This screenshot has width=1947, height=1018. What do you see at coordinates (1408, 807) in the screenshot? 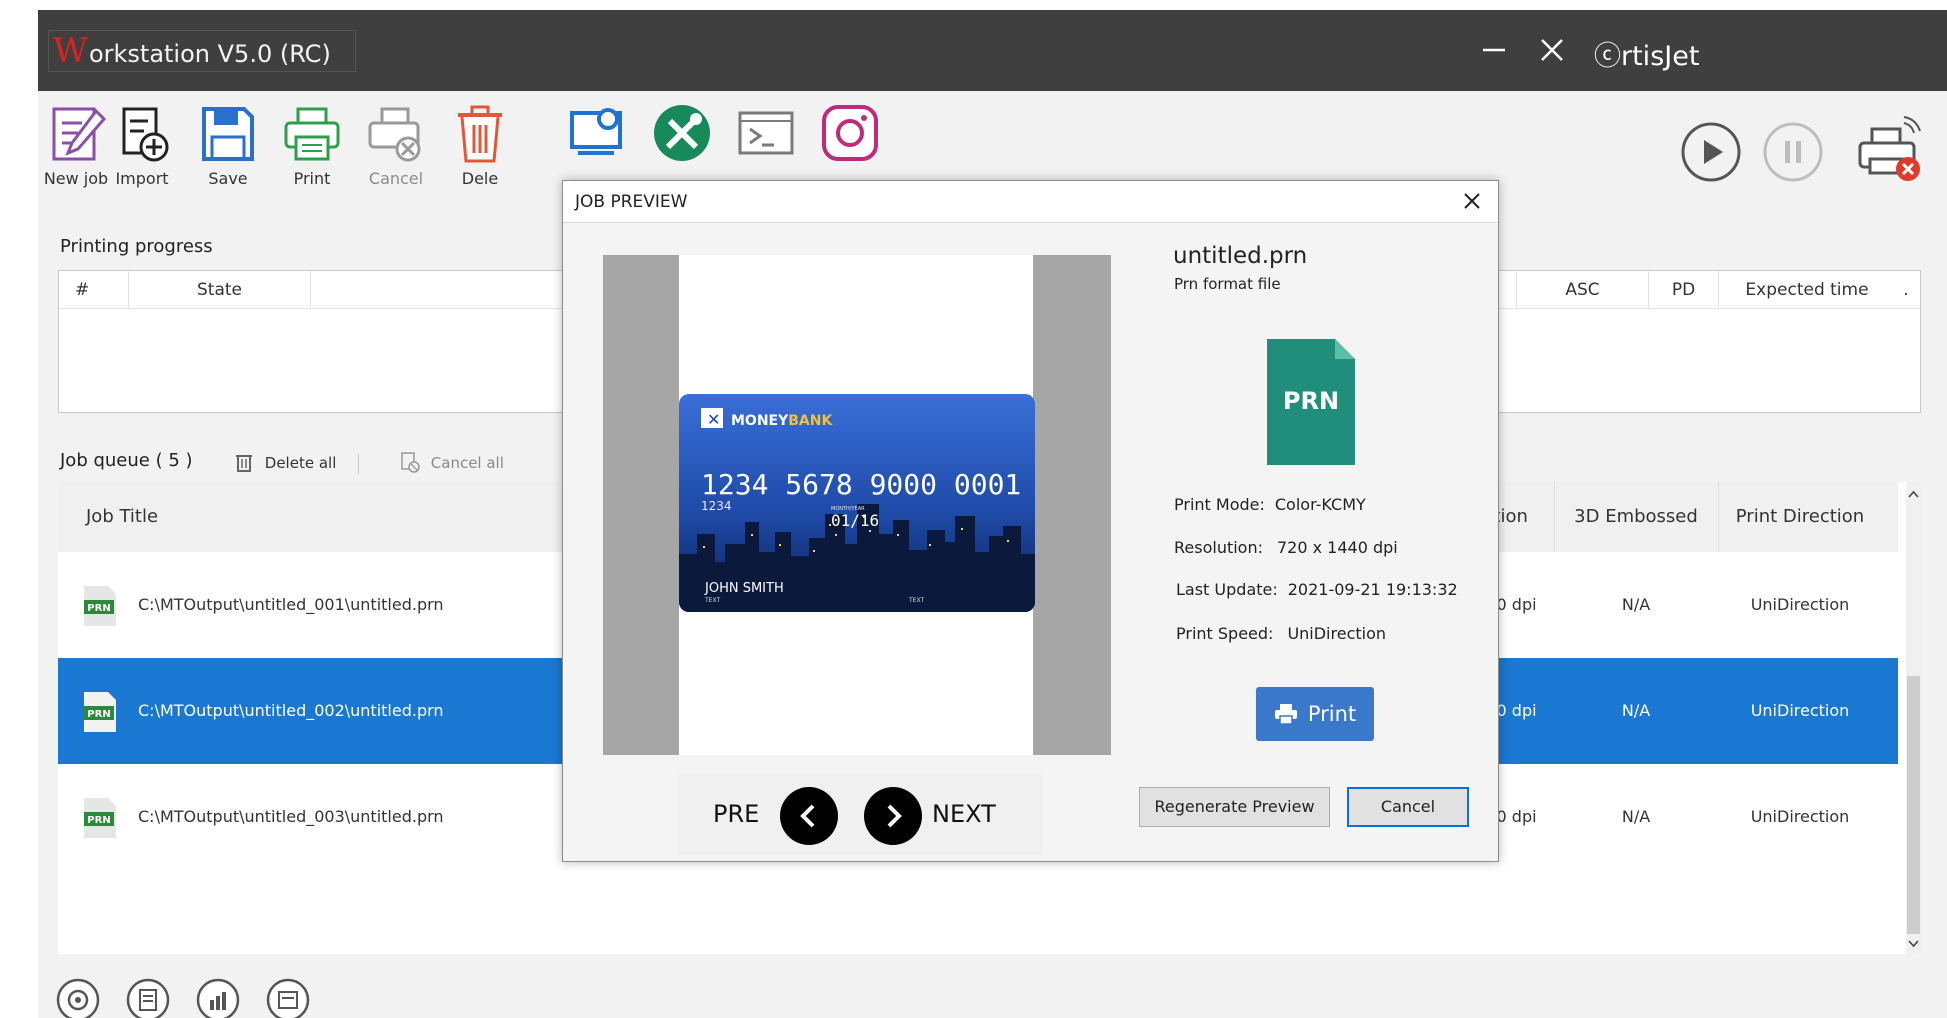
I see `dialog-cancel-button: Cancel` at bounding box center [1408, 807].